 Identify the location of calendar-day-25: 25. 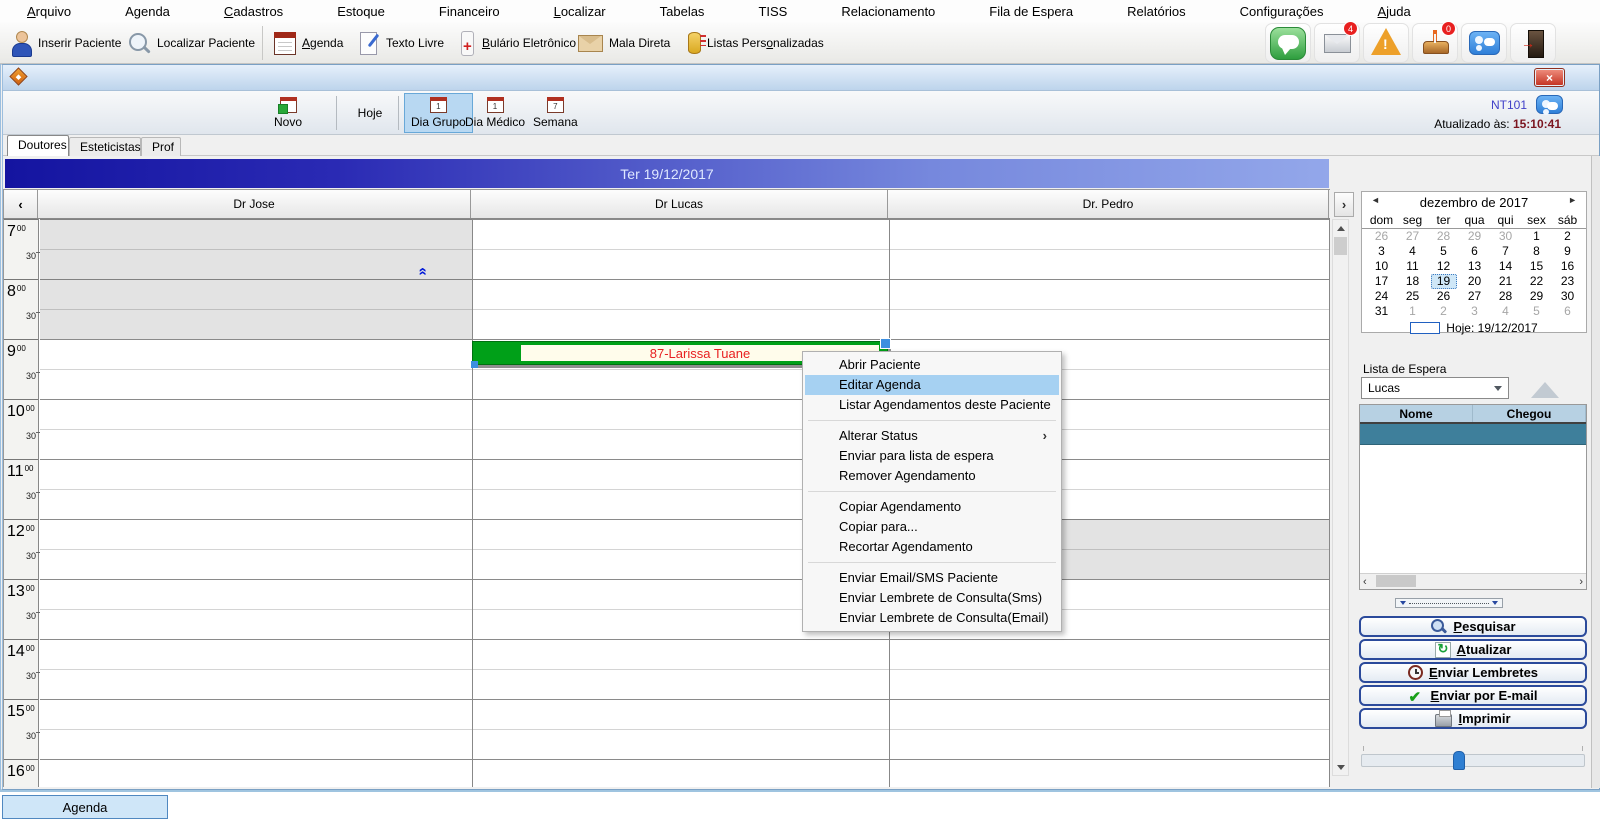
(1413, 296).